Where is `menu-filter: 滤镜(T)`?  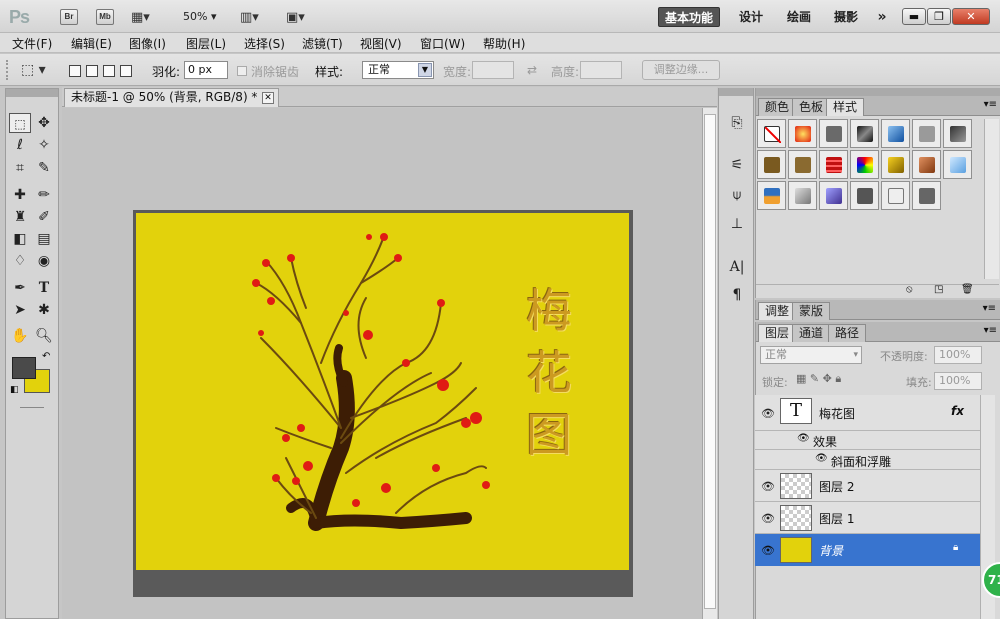 menu-filter: 滤镜(T) is located at coordinates (322, 43).